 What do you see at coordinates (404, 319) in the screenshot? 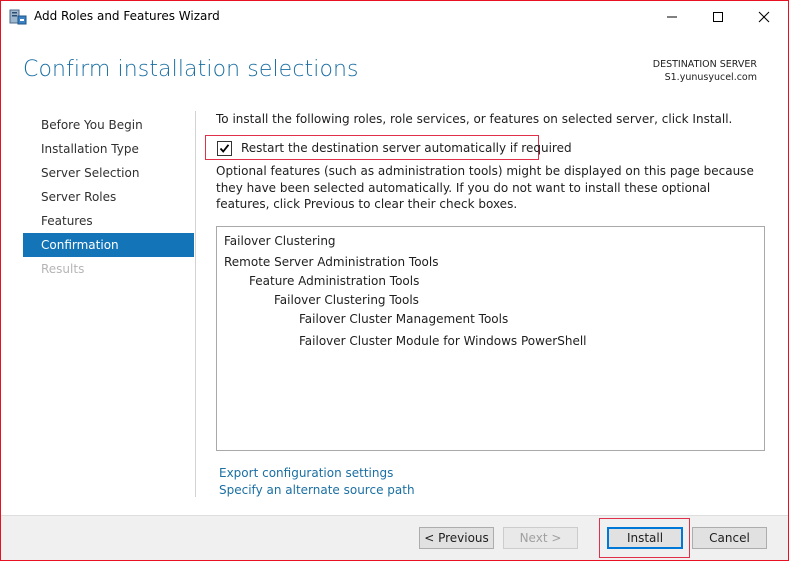
I see `feature-cluster-management-tools: Failover Cluster Management Tools` at bounding box center [404, 319].